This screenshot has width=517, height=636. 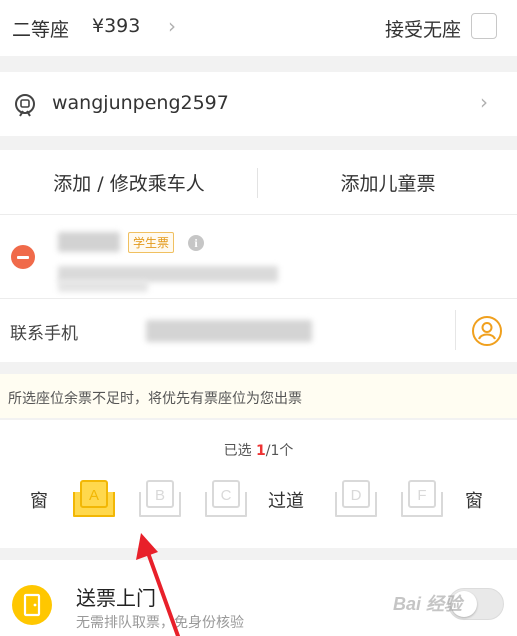 I want to click on seat-notice-text: 所选座位余票不足时，将优先有票座位为您出票, so click(x=155, y=399).